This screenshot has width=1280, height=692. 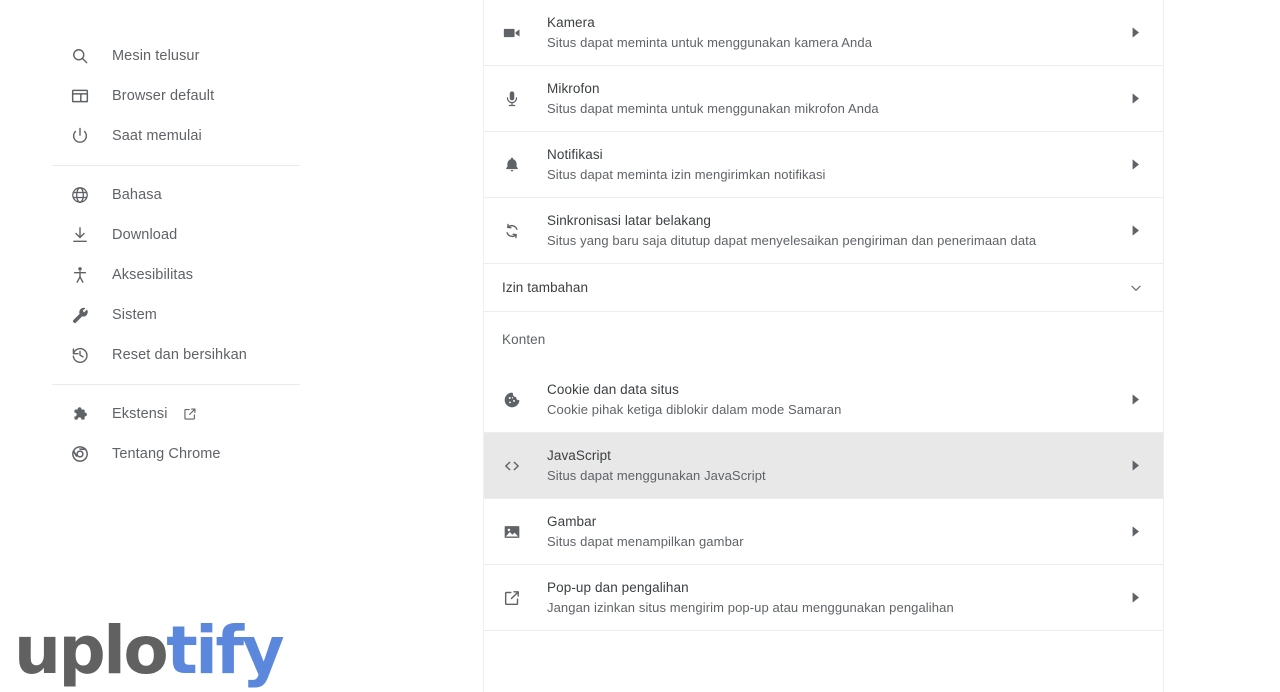 I want to click on bell-icon, so click(x=512, y=165).